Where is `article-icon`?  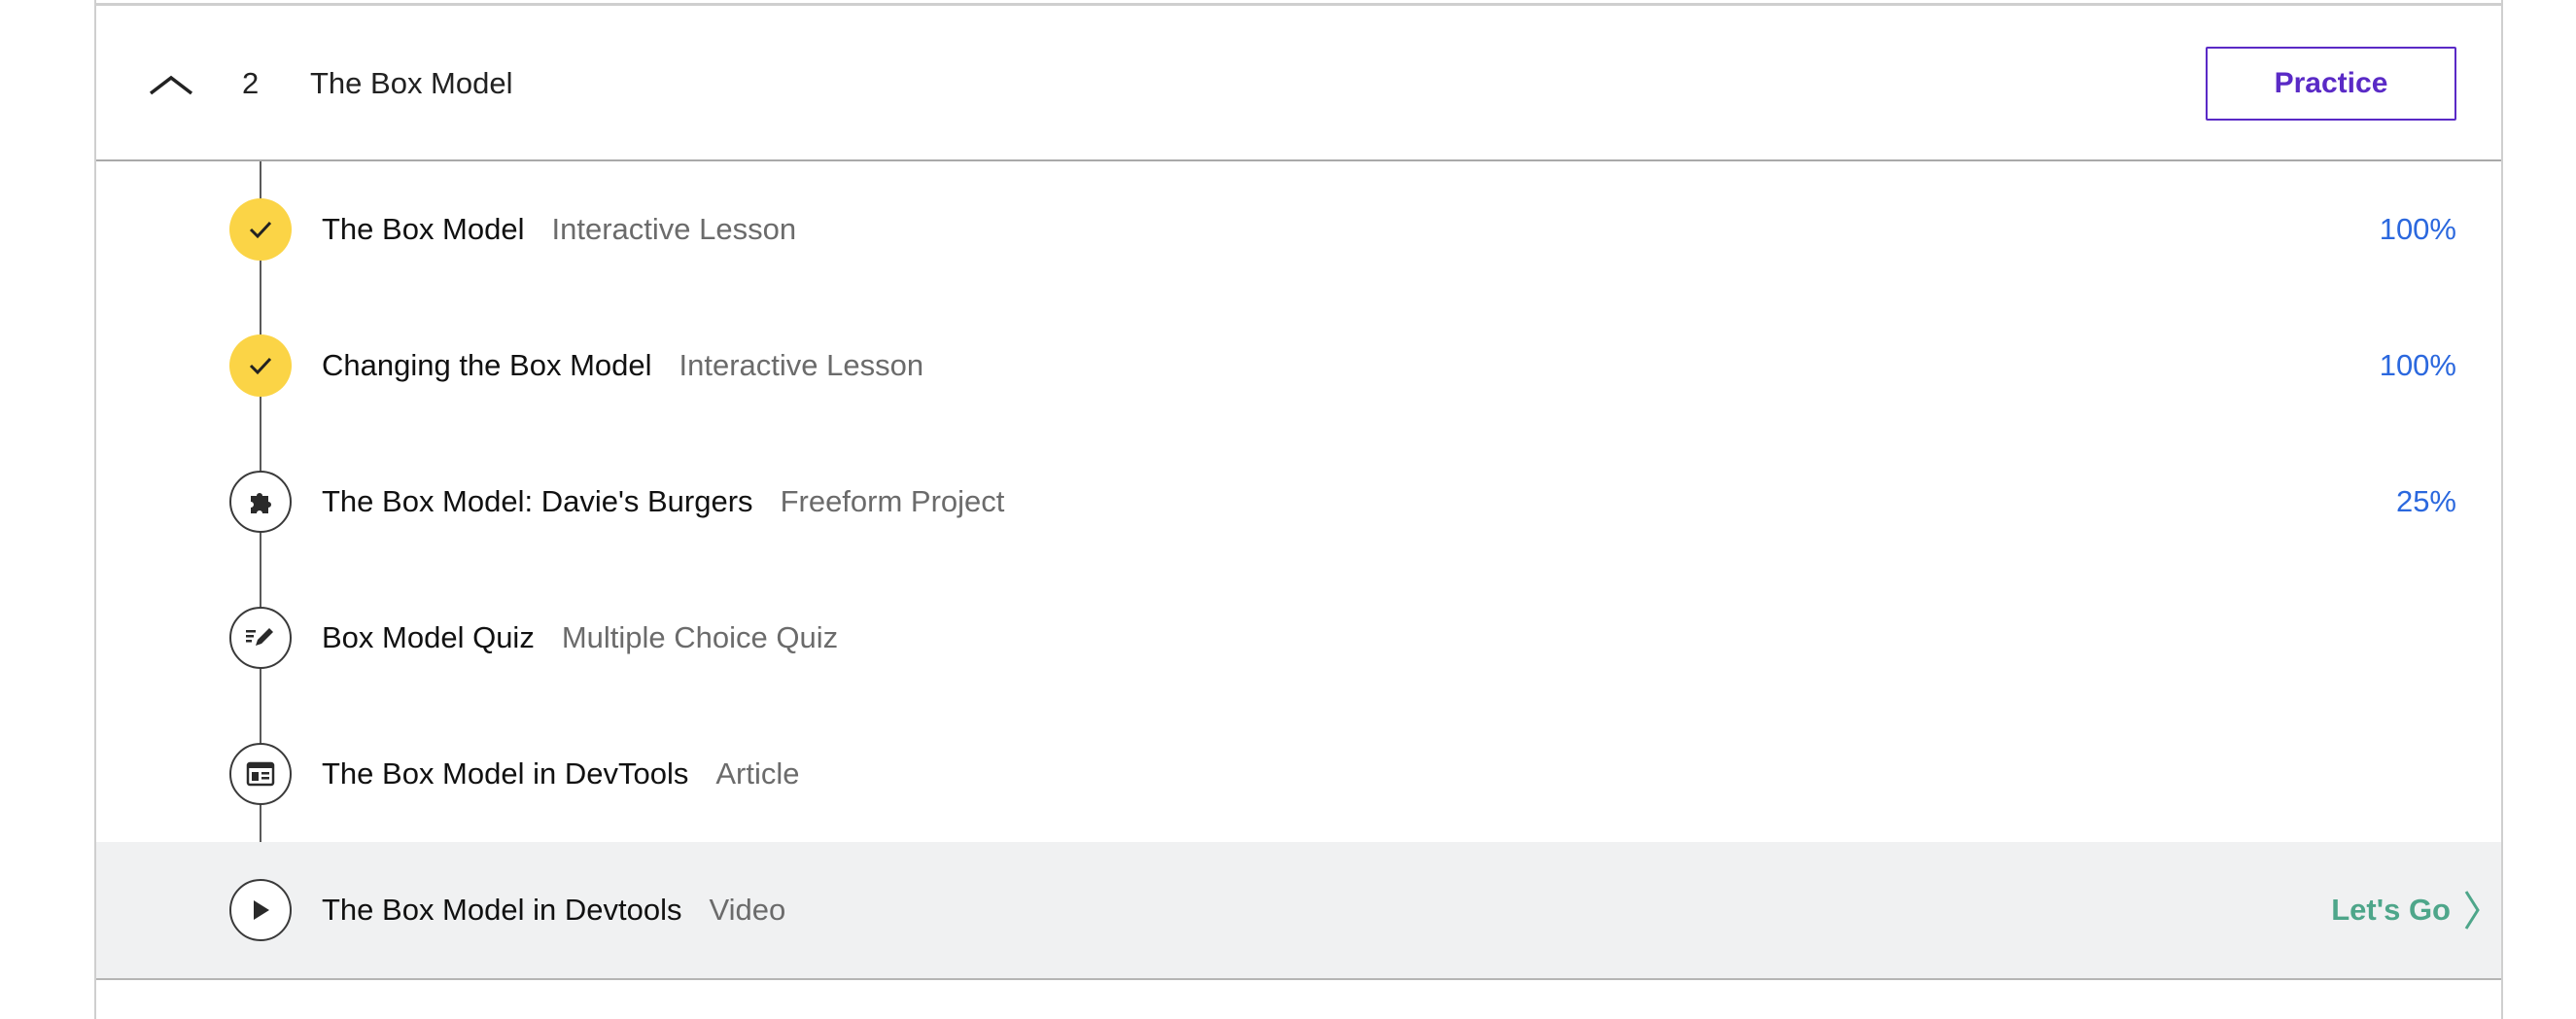
article-icon is located at coordinates (260, 774).